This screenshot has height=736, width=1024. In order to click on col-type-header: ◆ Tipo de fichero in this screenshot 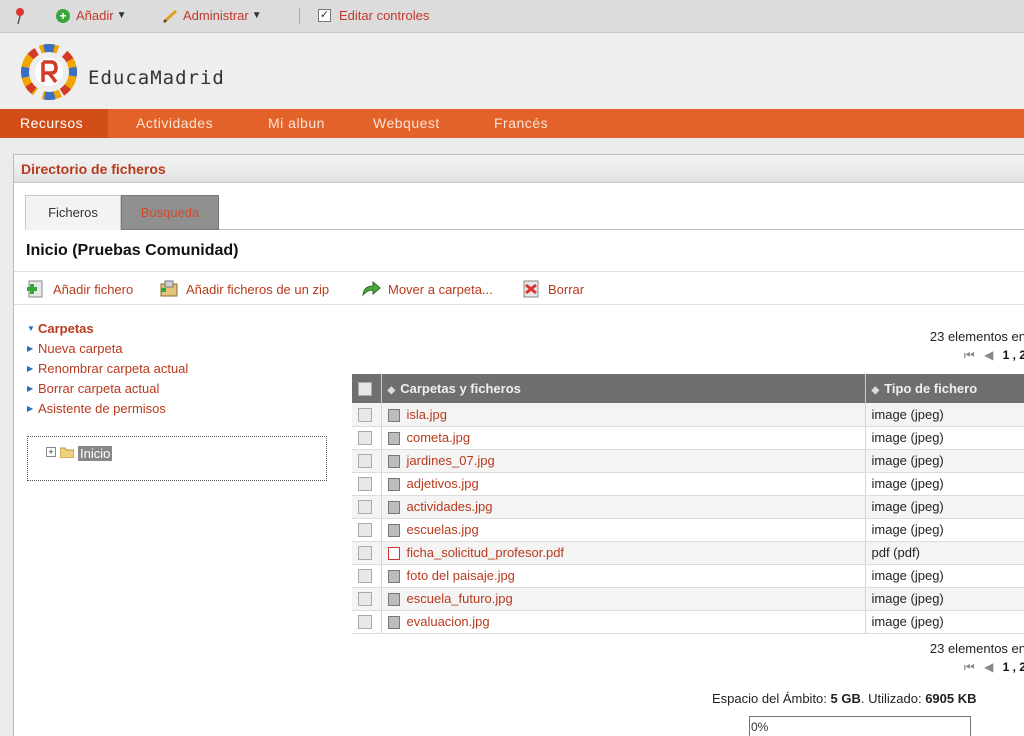, I will do `click(944, 388)`.